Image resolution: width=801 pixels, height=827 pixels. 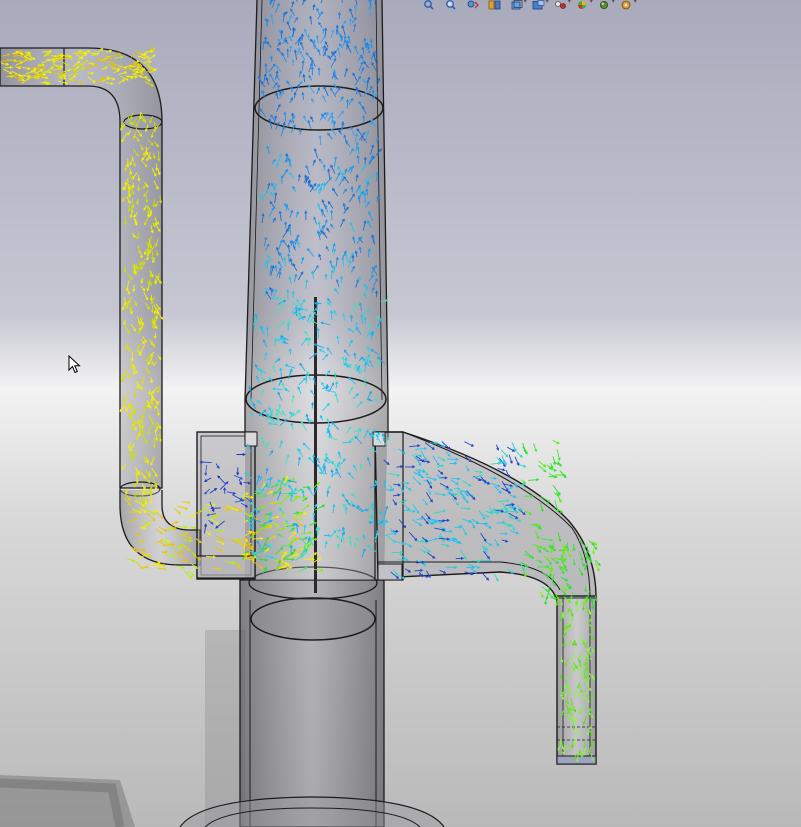 I want to click on view-settings-icon, so click(x=625, y=5).